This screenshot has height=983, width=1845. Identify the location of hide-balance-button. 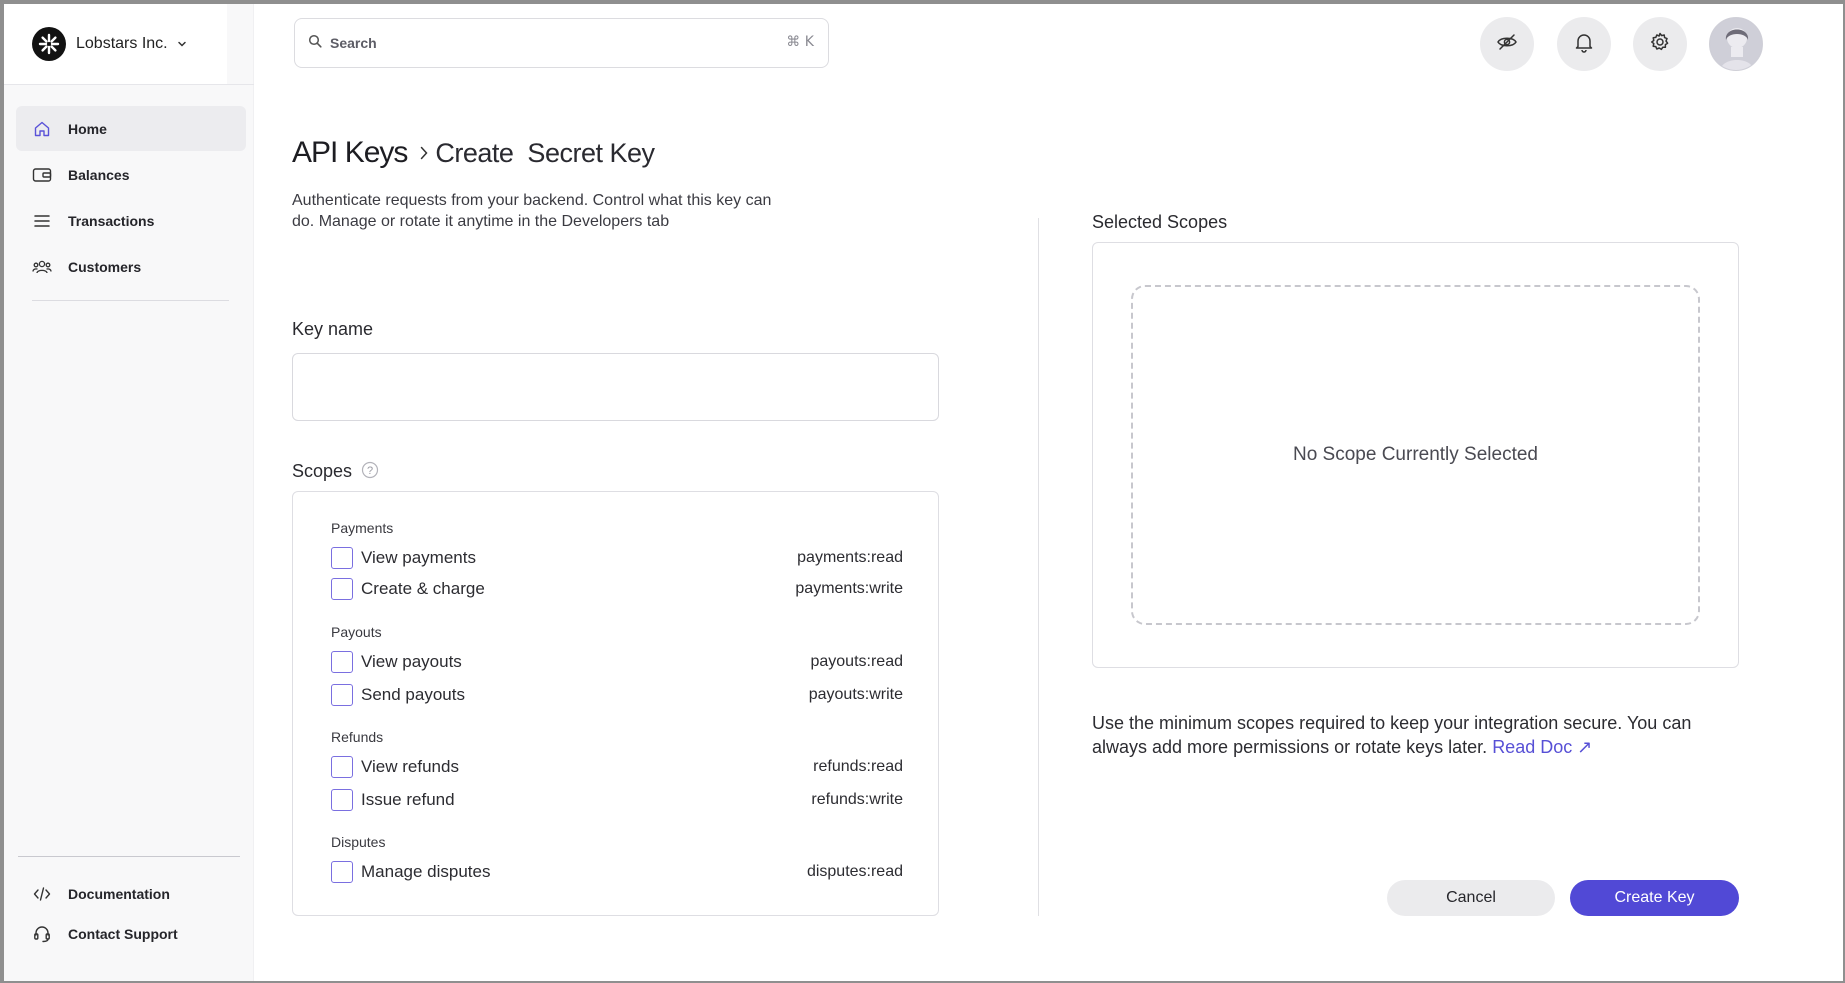
(1507, 44).